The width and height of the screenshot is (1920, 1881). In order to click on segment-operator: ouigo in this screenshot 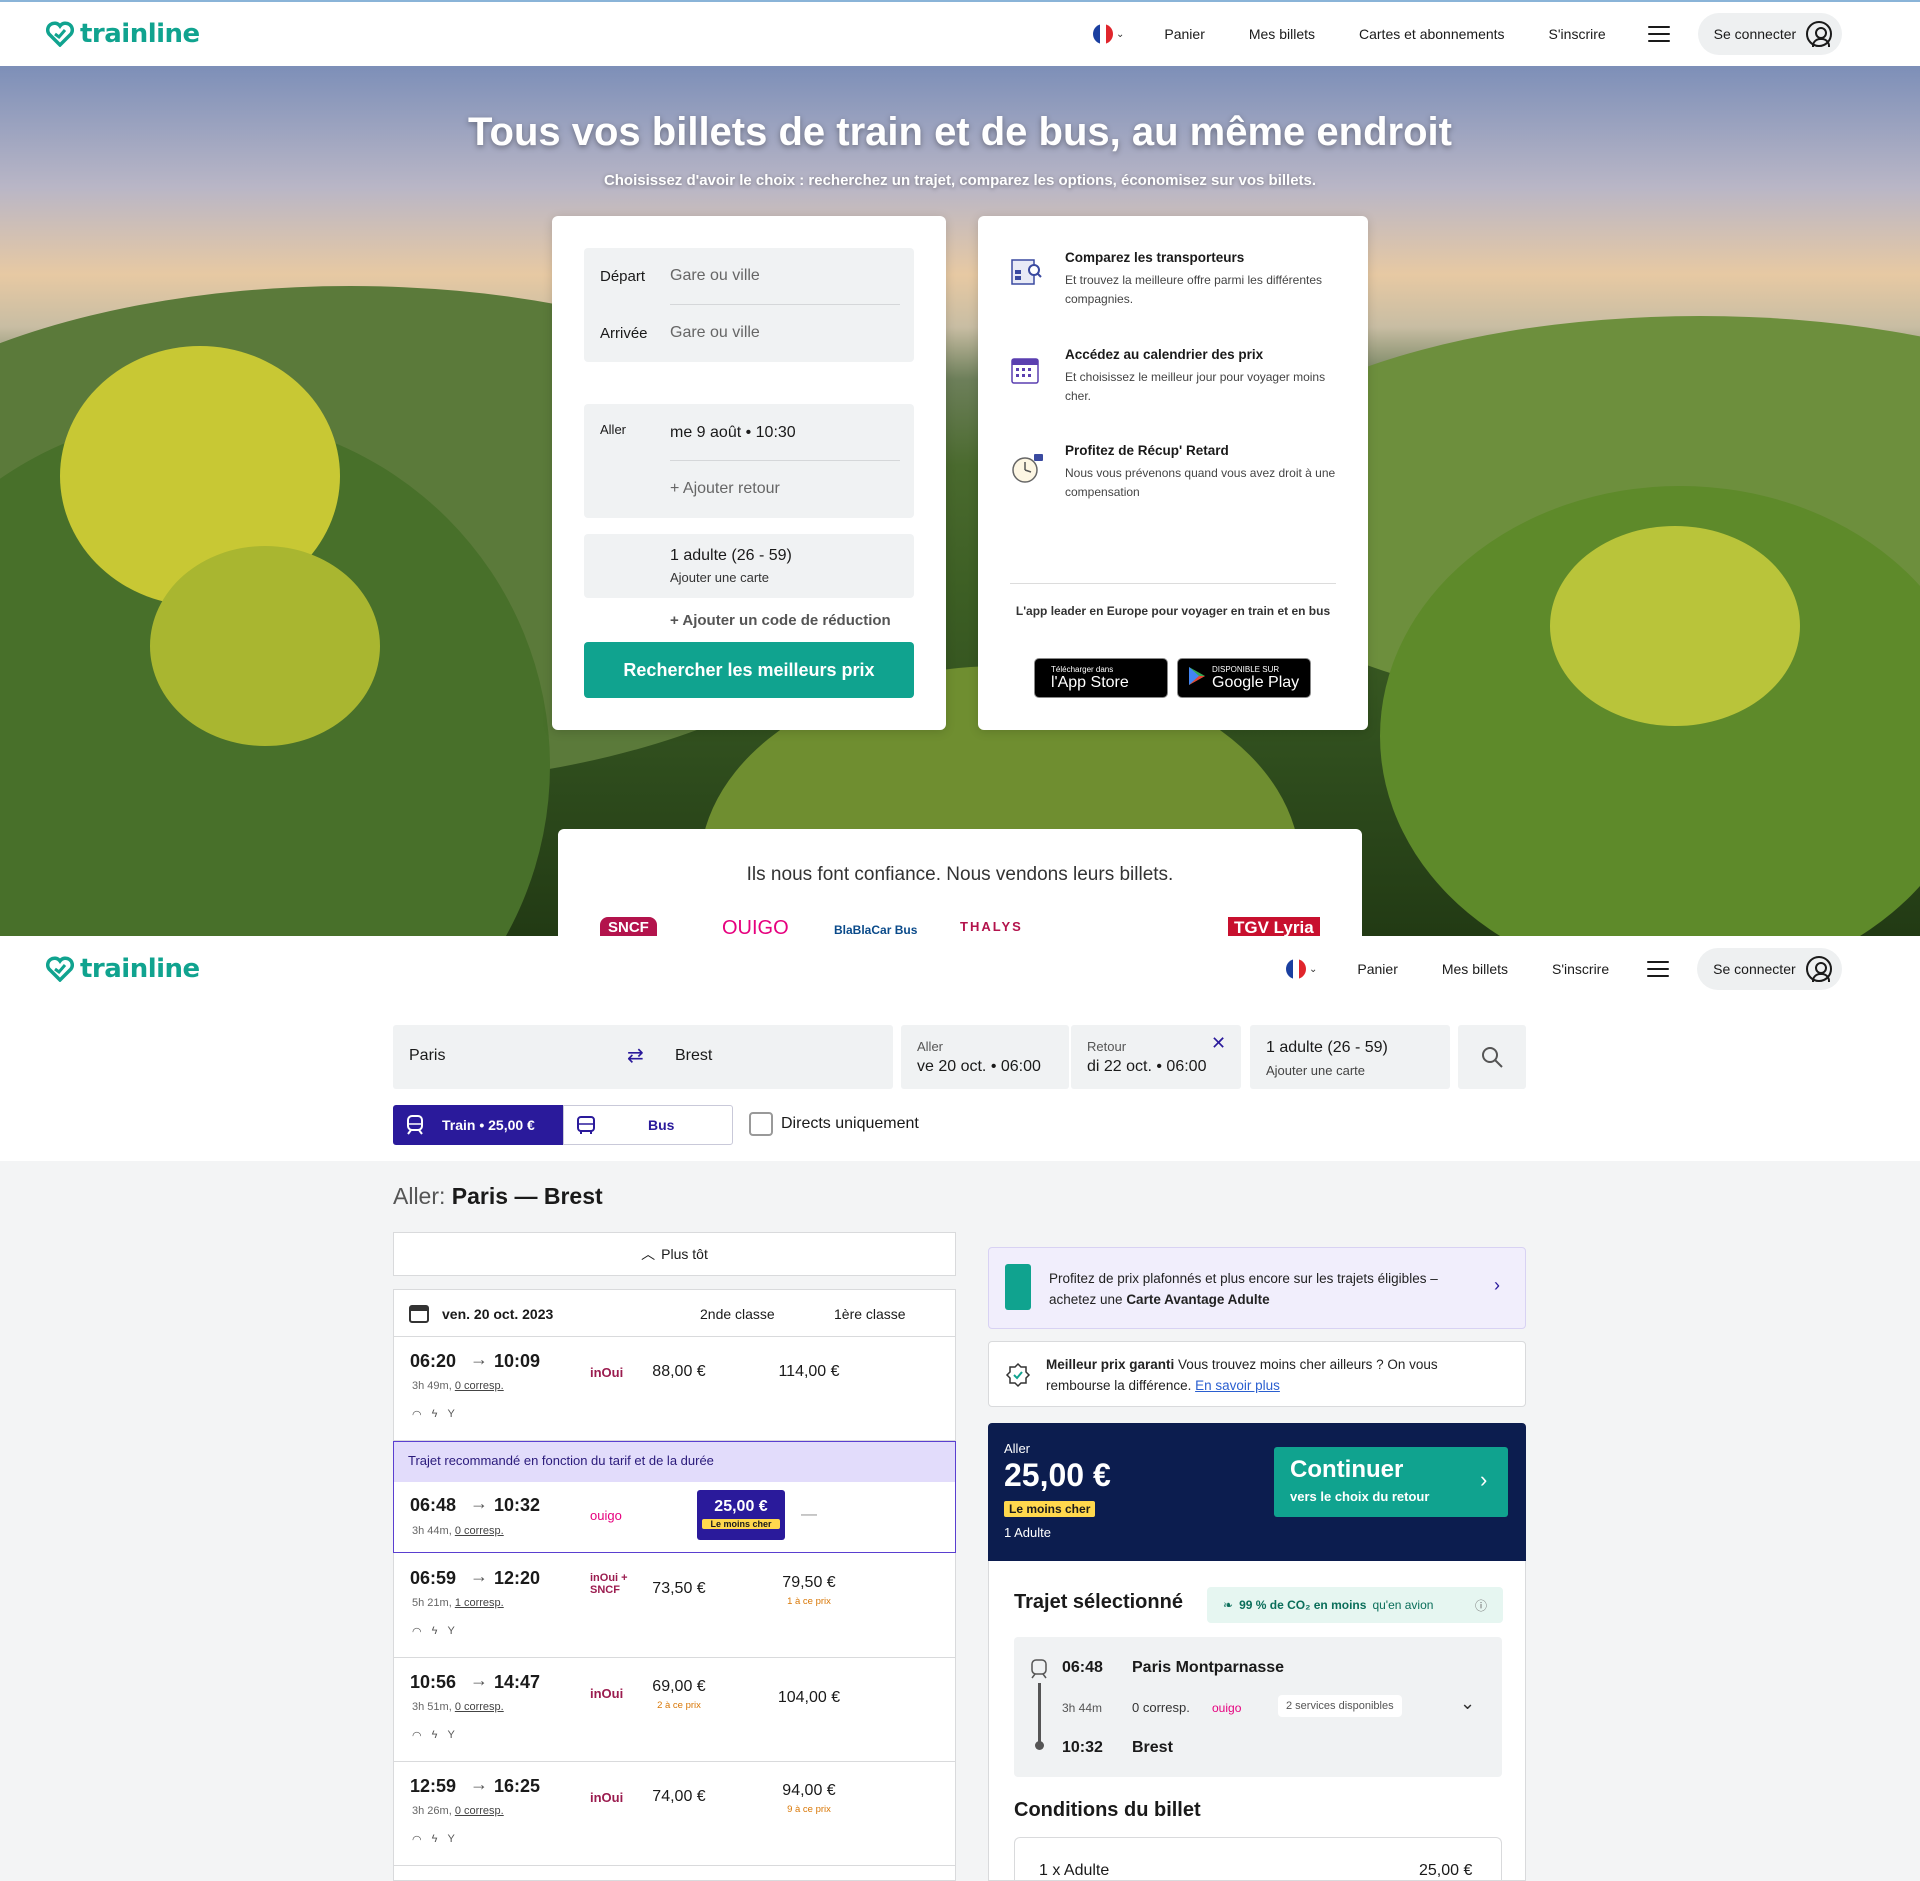, I will do `click(1227, 1708)`.